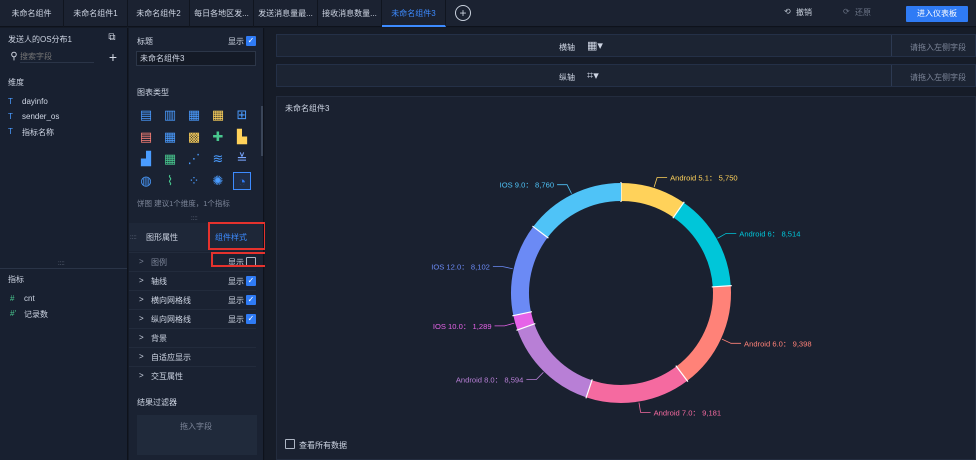 This screenshot has width=976, height=460. What do you see at coordinates (192, 299) in the screenshot?
I see `section-row: > 横向网格线 显示 ✓` at bounding box center [192, 299].